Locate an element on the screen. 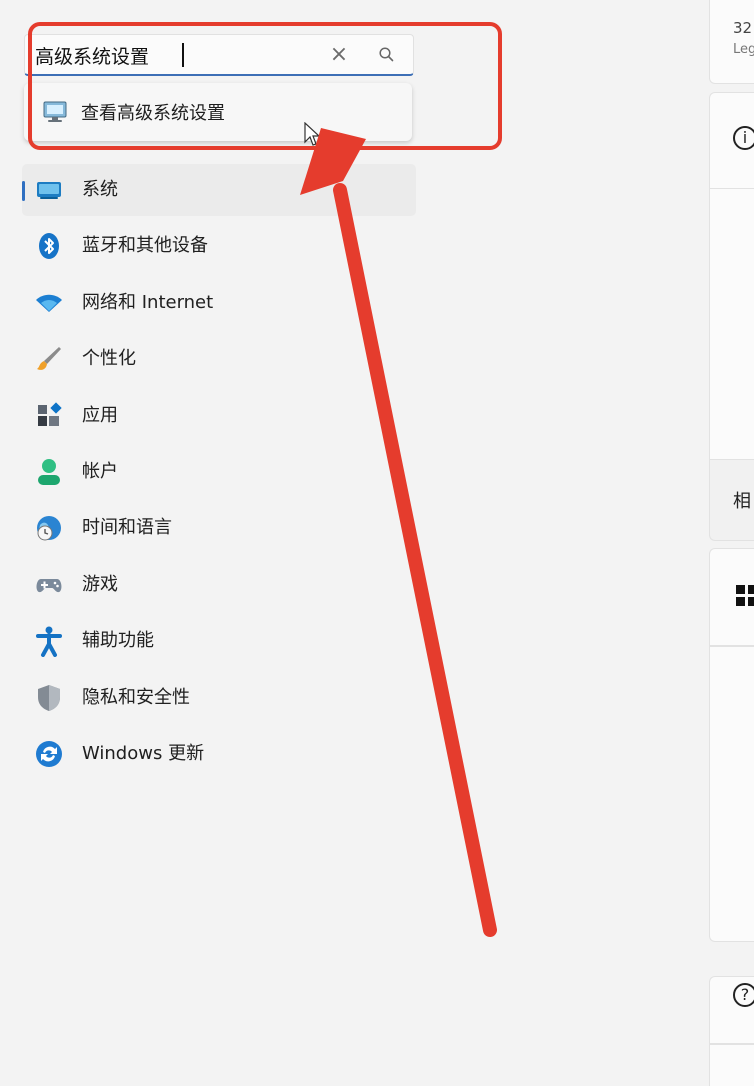 This screenshot has height=1086, width=754. sidebar-item-label: 时间和语言 is located at coordinates (127, 528).